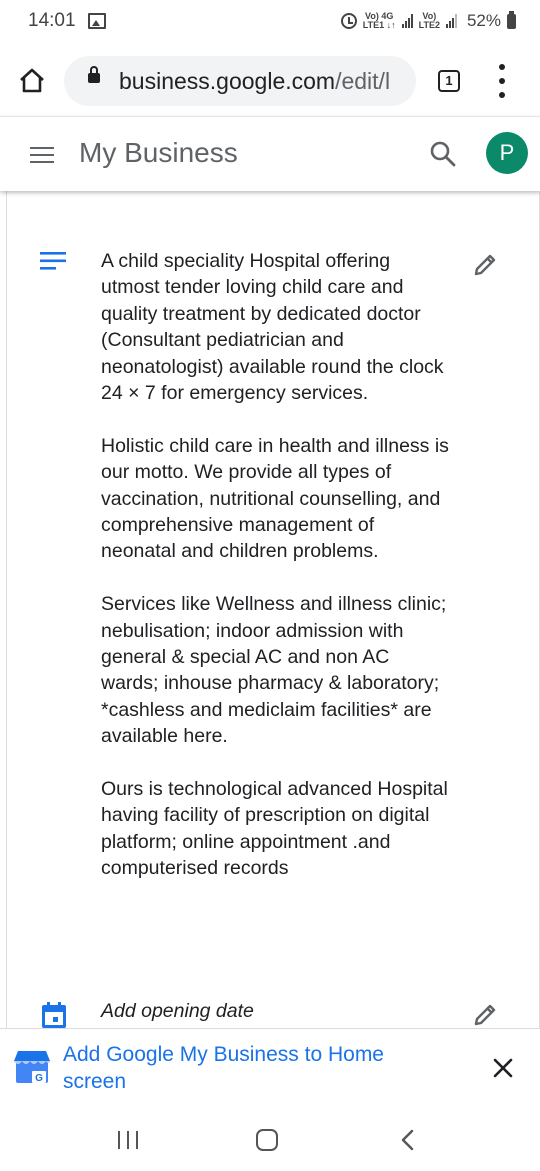 Image resolution: width=540 pixels, height=1171 pixels. What do you see at coordinates (270, 22) in the screenshot?
I see `status-bar: 14:01 Vo) 4G LTE1 ↓↑ Vo) LTE2 52%` at bounding box center [270, 22].